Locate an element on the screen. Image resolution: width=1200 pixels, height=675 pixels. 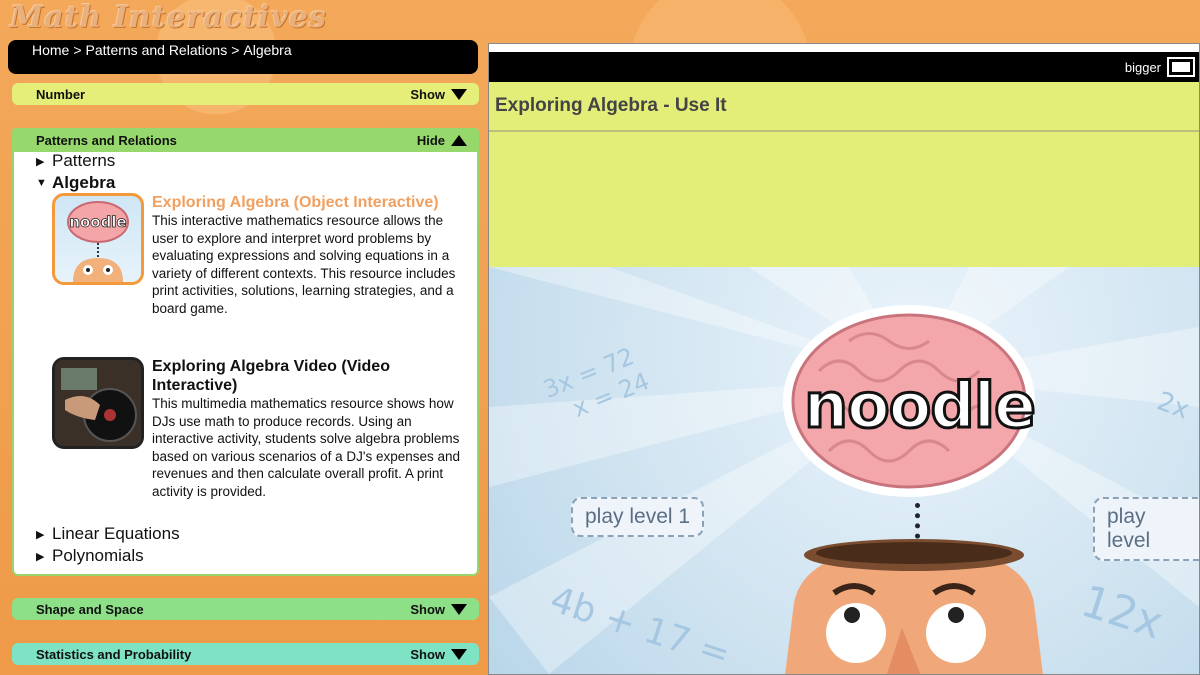
tree-label: Algebra is located at coordinates (84, 182).